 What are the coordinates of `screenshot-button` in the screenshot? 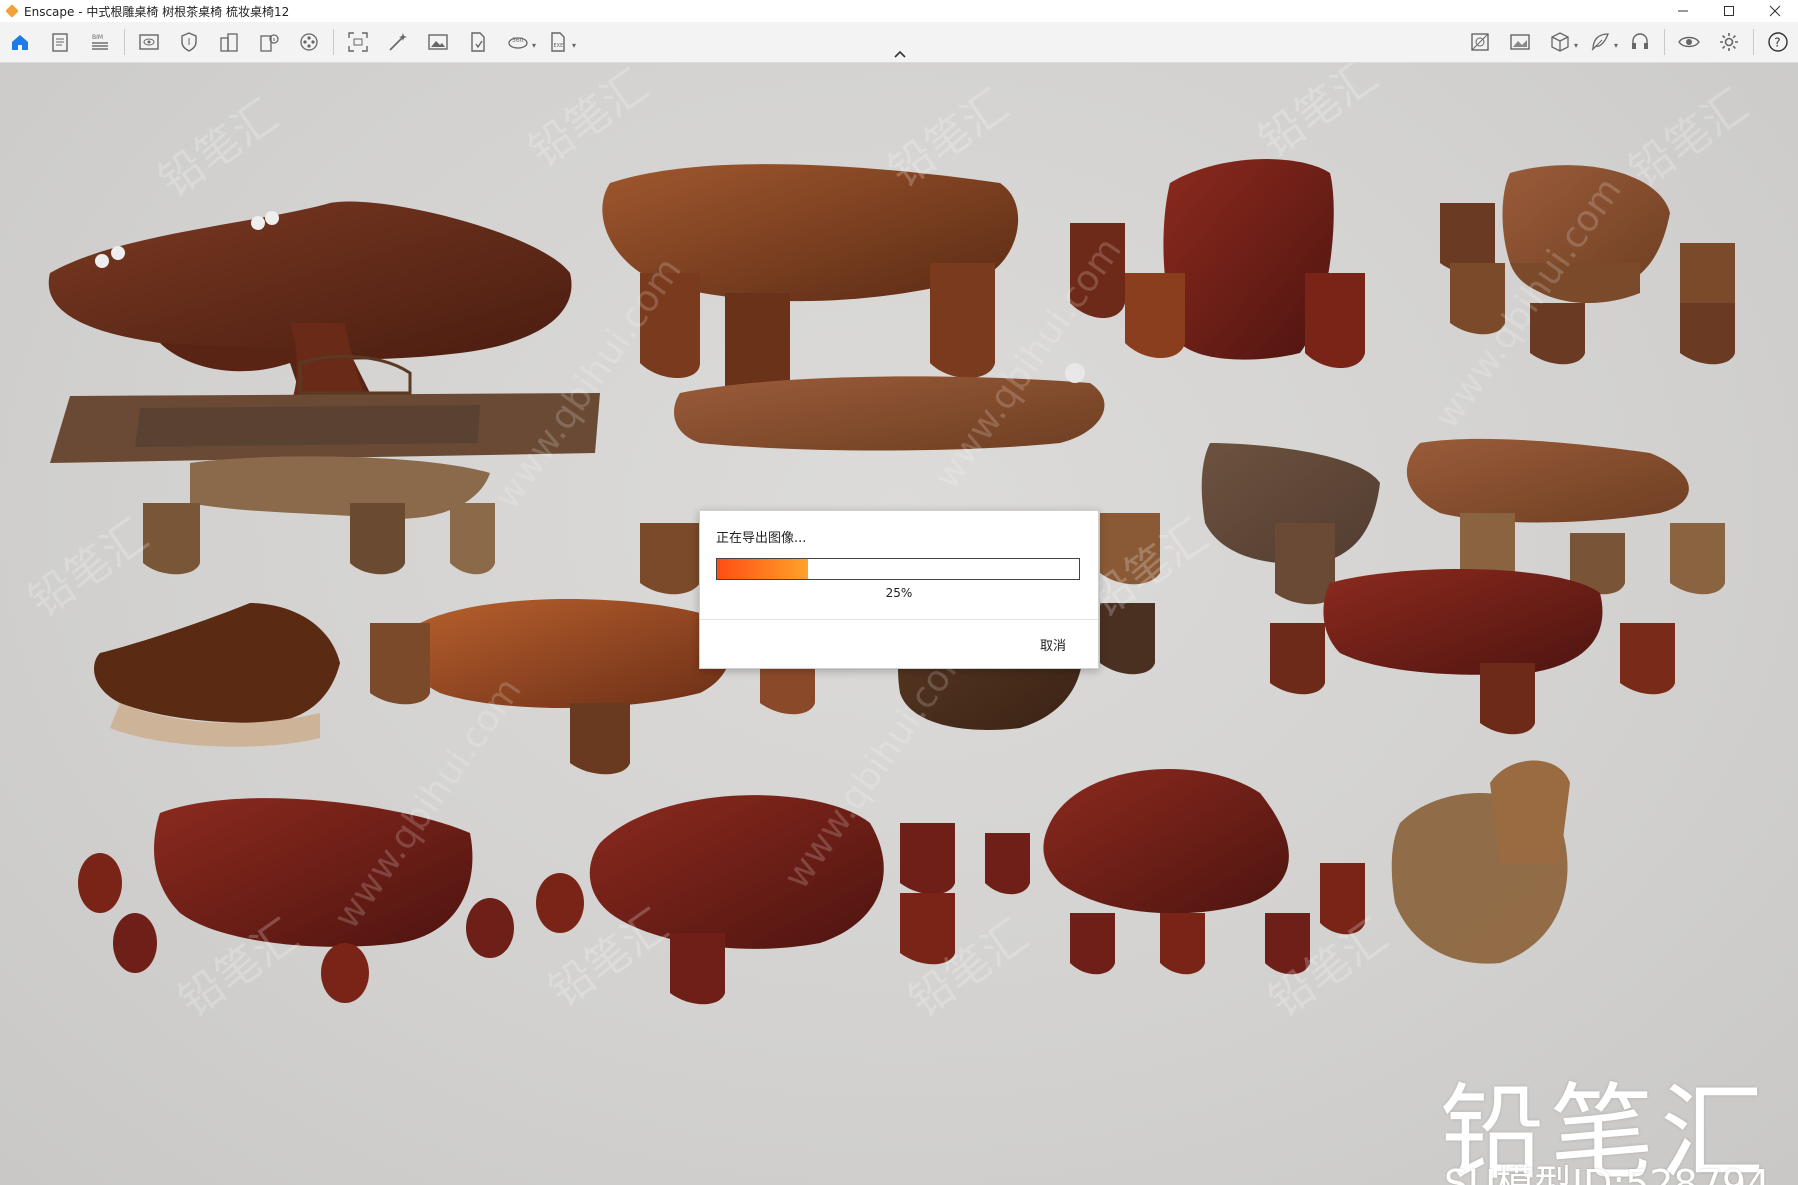 It's located at (358, 42).